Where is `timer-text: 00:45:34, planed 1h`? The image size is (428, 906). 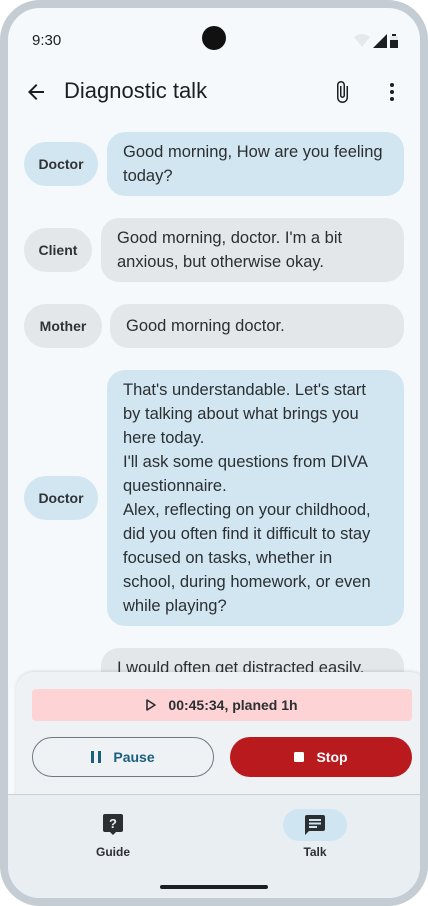 timer-text: 00:45:34, planed 1h is located at coordinates (233, 705).